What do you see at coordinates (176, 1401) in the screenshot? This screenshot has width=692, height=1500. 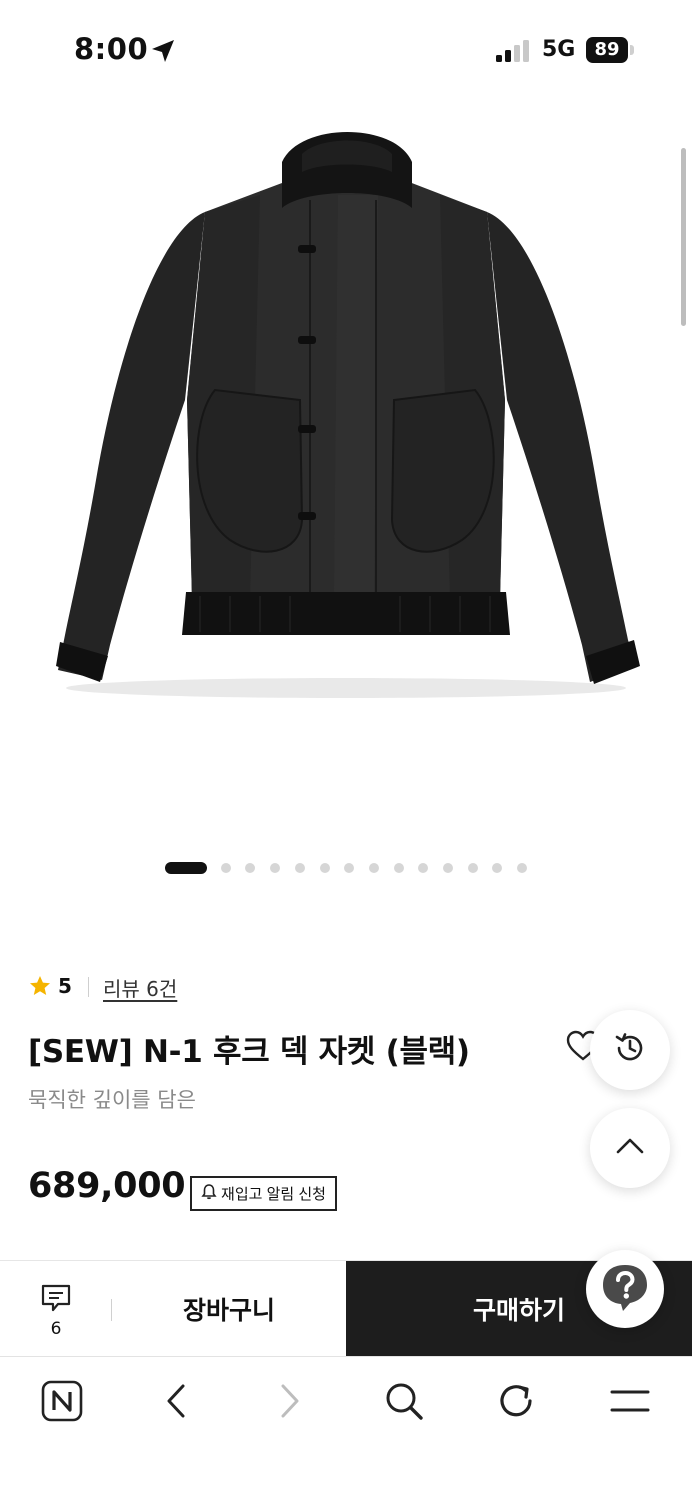 I see `back-icon` at bounding box center [176, 1401].